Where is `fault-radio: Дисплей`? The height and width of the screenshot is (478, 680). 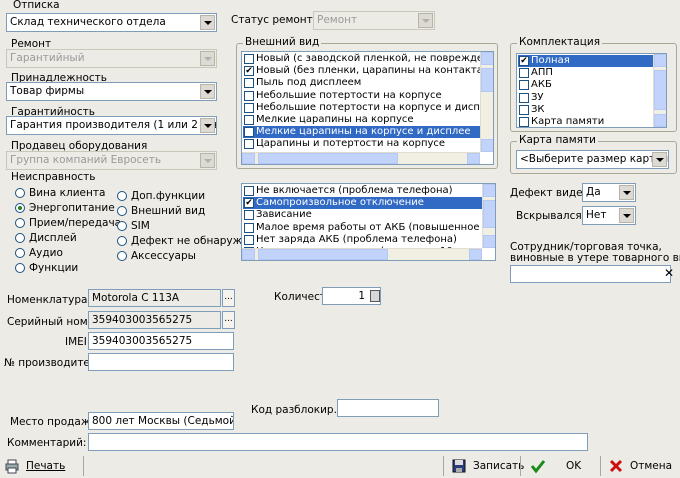
fault-radio: Дисплей is located at coordinates (46, 238).